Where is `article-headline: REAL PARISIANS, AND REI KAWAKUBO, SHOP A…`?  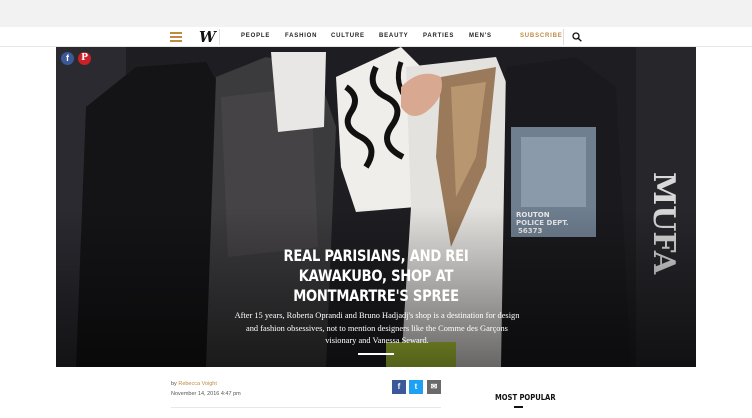
article-headline: REAL PARISIANS, AND REI KAWAKUBO, SHOP A… is located at coordinates (375, 276).